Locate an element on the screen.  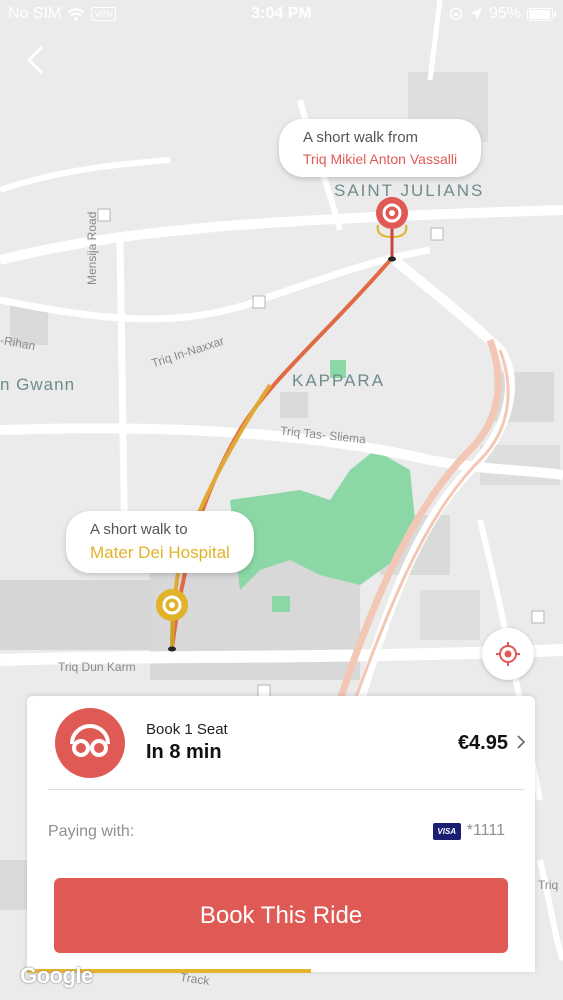
ride-brand-icon is located at coordinates (90, 740).